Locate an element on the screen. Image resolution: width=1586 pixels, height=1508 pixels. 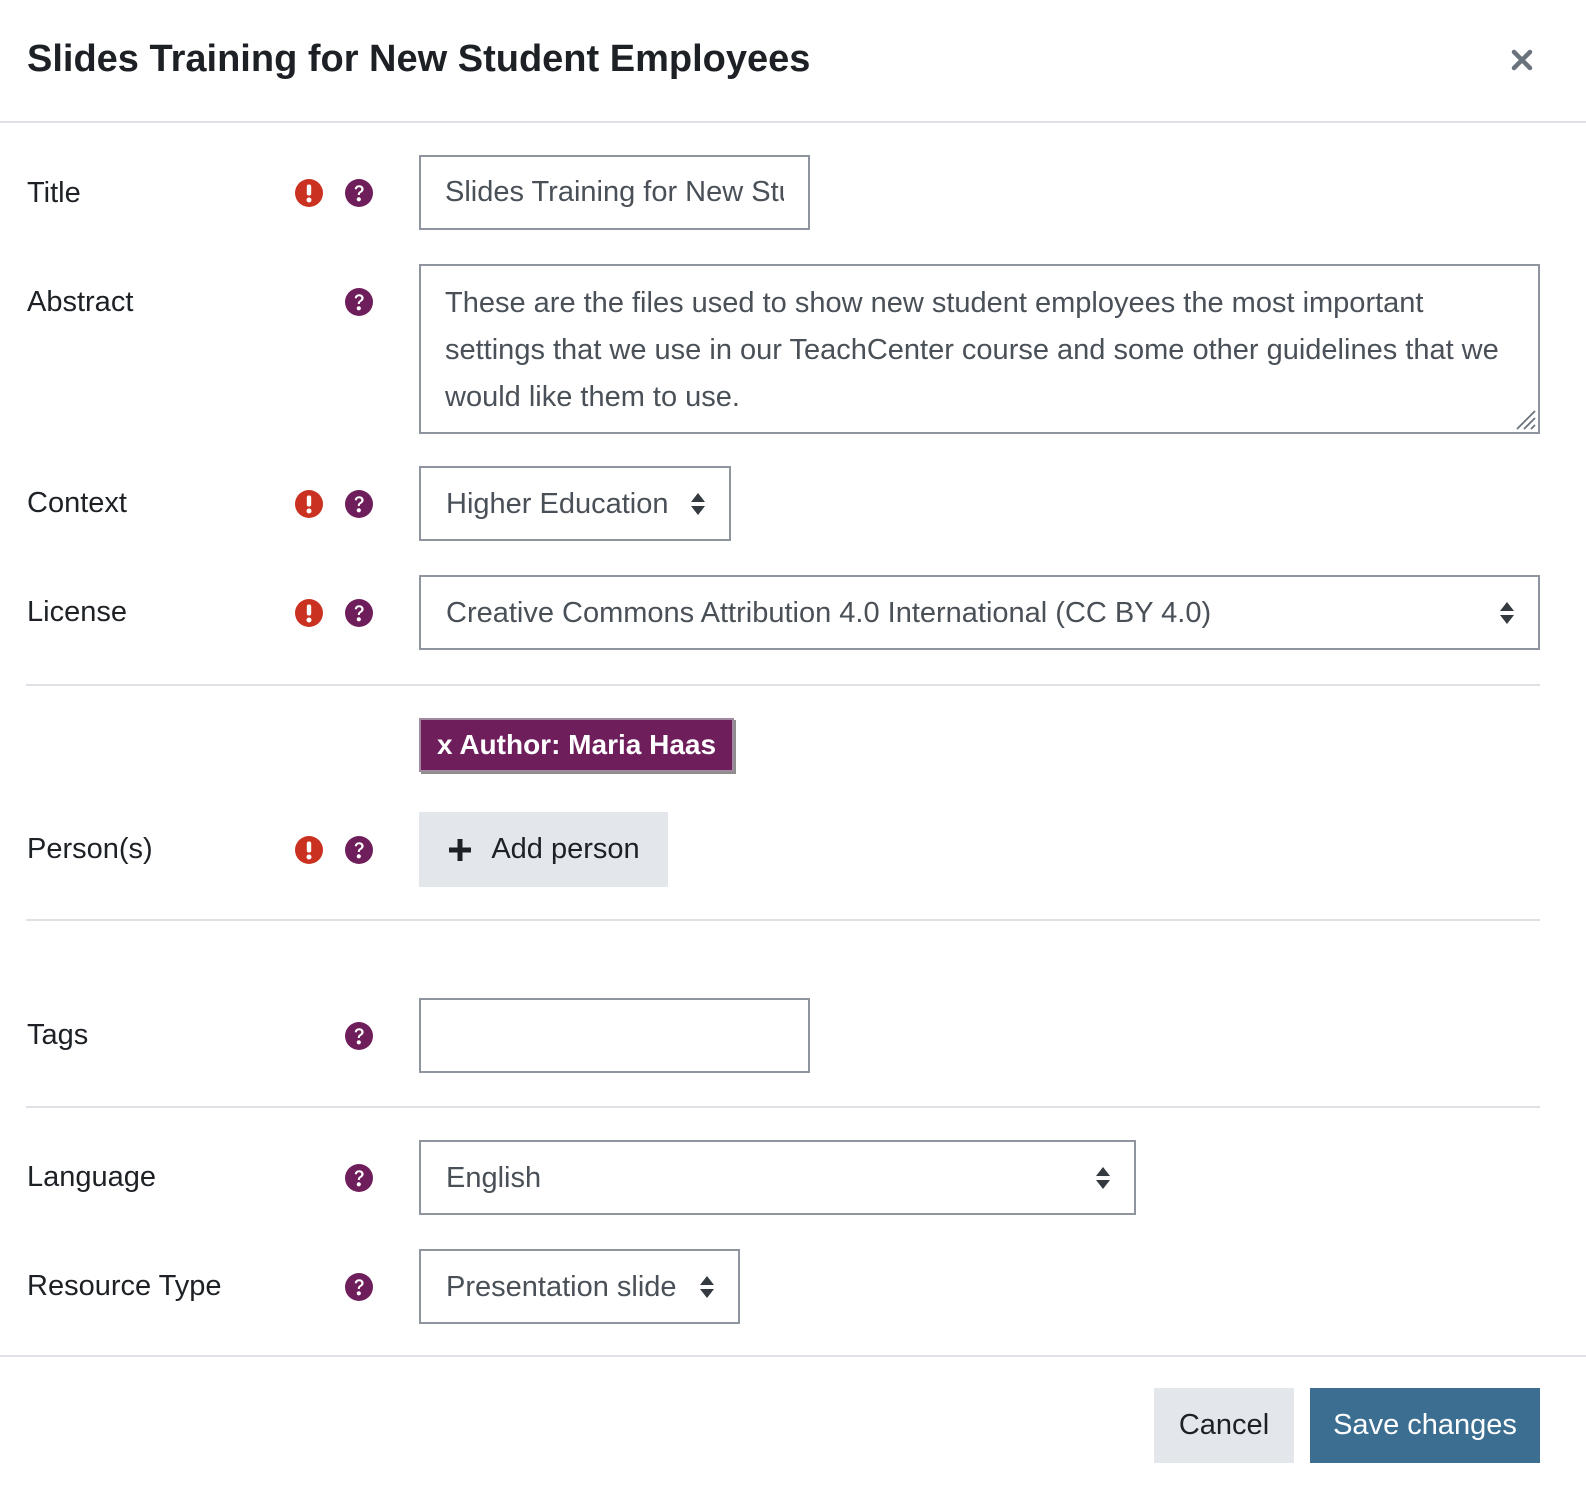
close-icon is located at coordinates (1522, 60).